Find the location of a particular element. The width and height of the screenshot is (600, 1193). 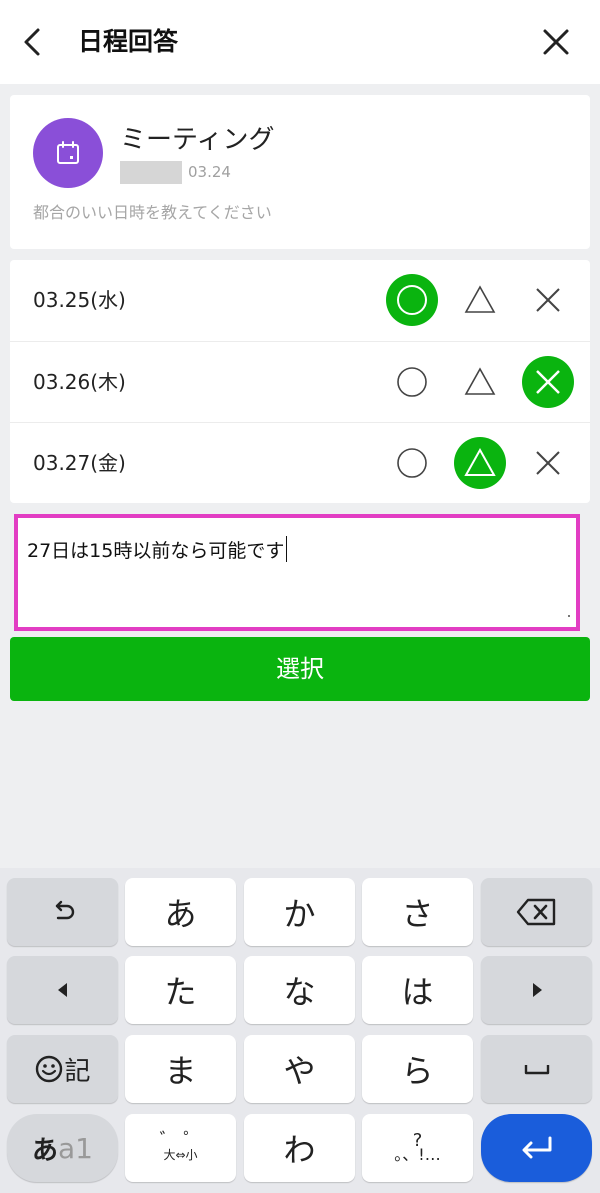

space-key is located at coordinates (536, 1069).